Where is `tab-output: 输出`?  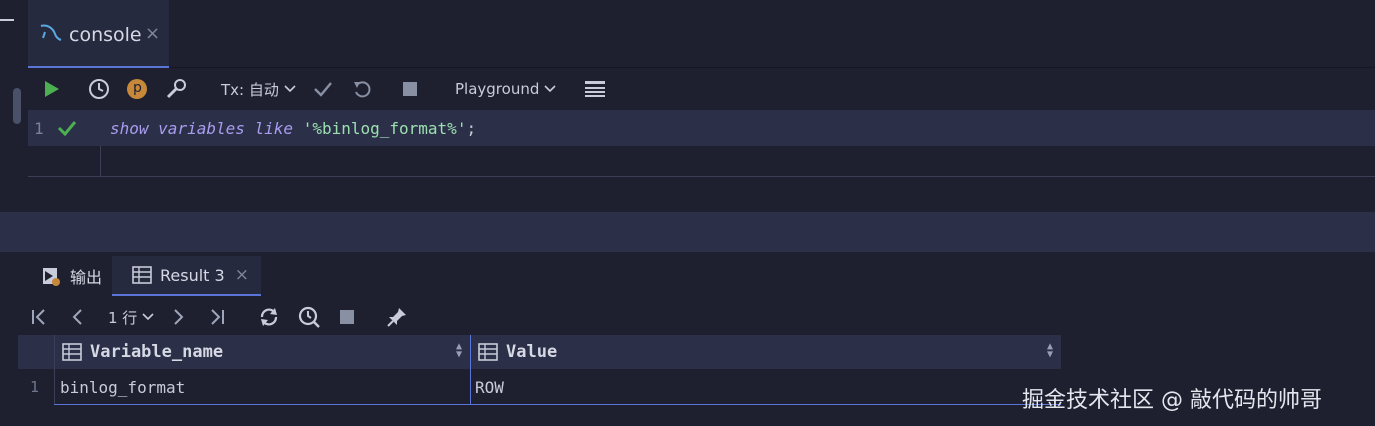 tab-output: 输出 is located at coordinates (71, 276).